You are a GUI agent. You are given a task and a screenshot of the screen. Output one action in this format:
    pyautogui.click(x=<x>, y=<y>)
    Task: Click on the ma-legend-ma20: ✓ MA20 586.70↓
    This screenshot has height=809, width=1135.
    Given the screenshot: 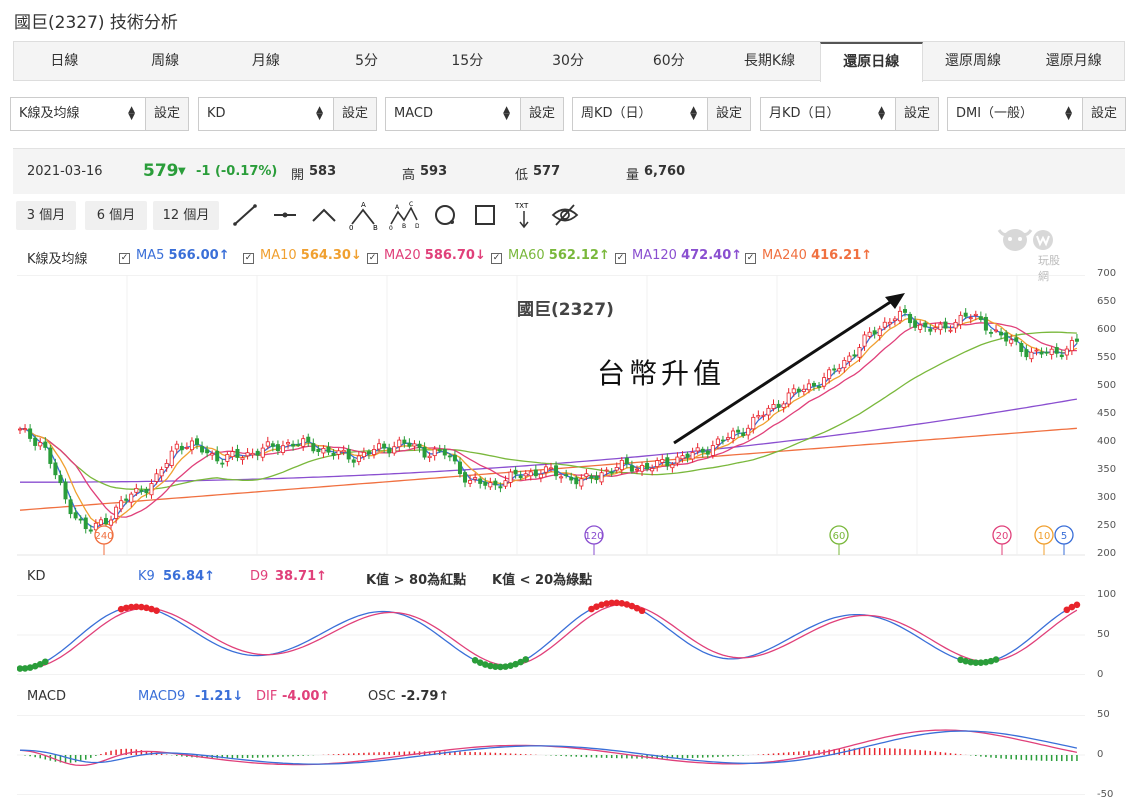 What is the action you would take?
    pyautogui.click(x=426, y=256)
    